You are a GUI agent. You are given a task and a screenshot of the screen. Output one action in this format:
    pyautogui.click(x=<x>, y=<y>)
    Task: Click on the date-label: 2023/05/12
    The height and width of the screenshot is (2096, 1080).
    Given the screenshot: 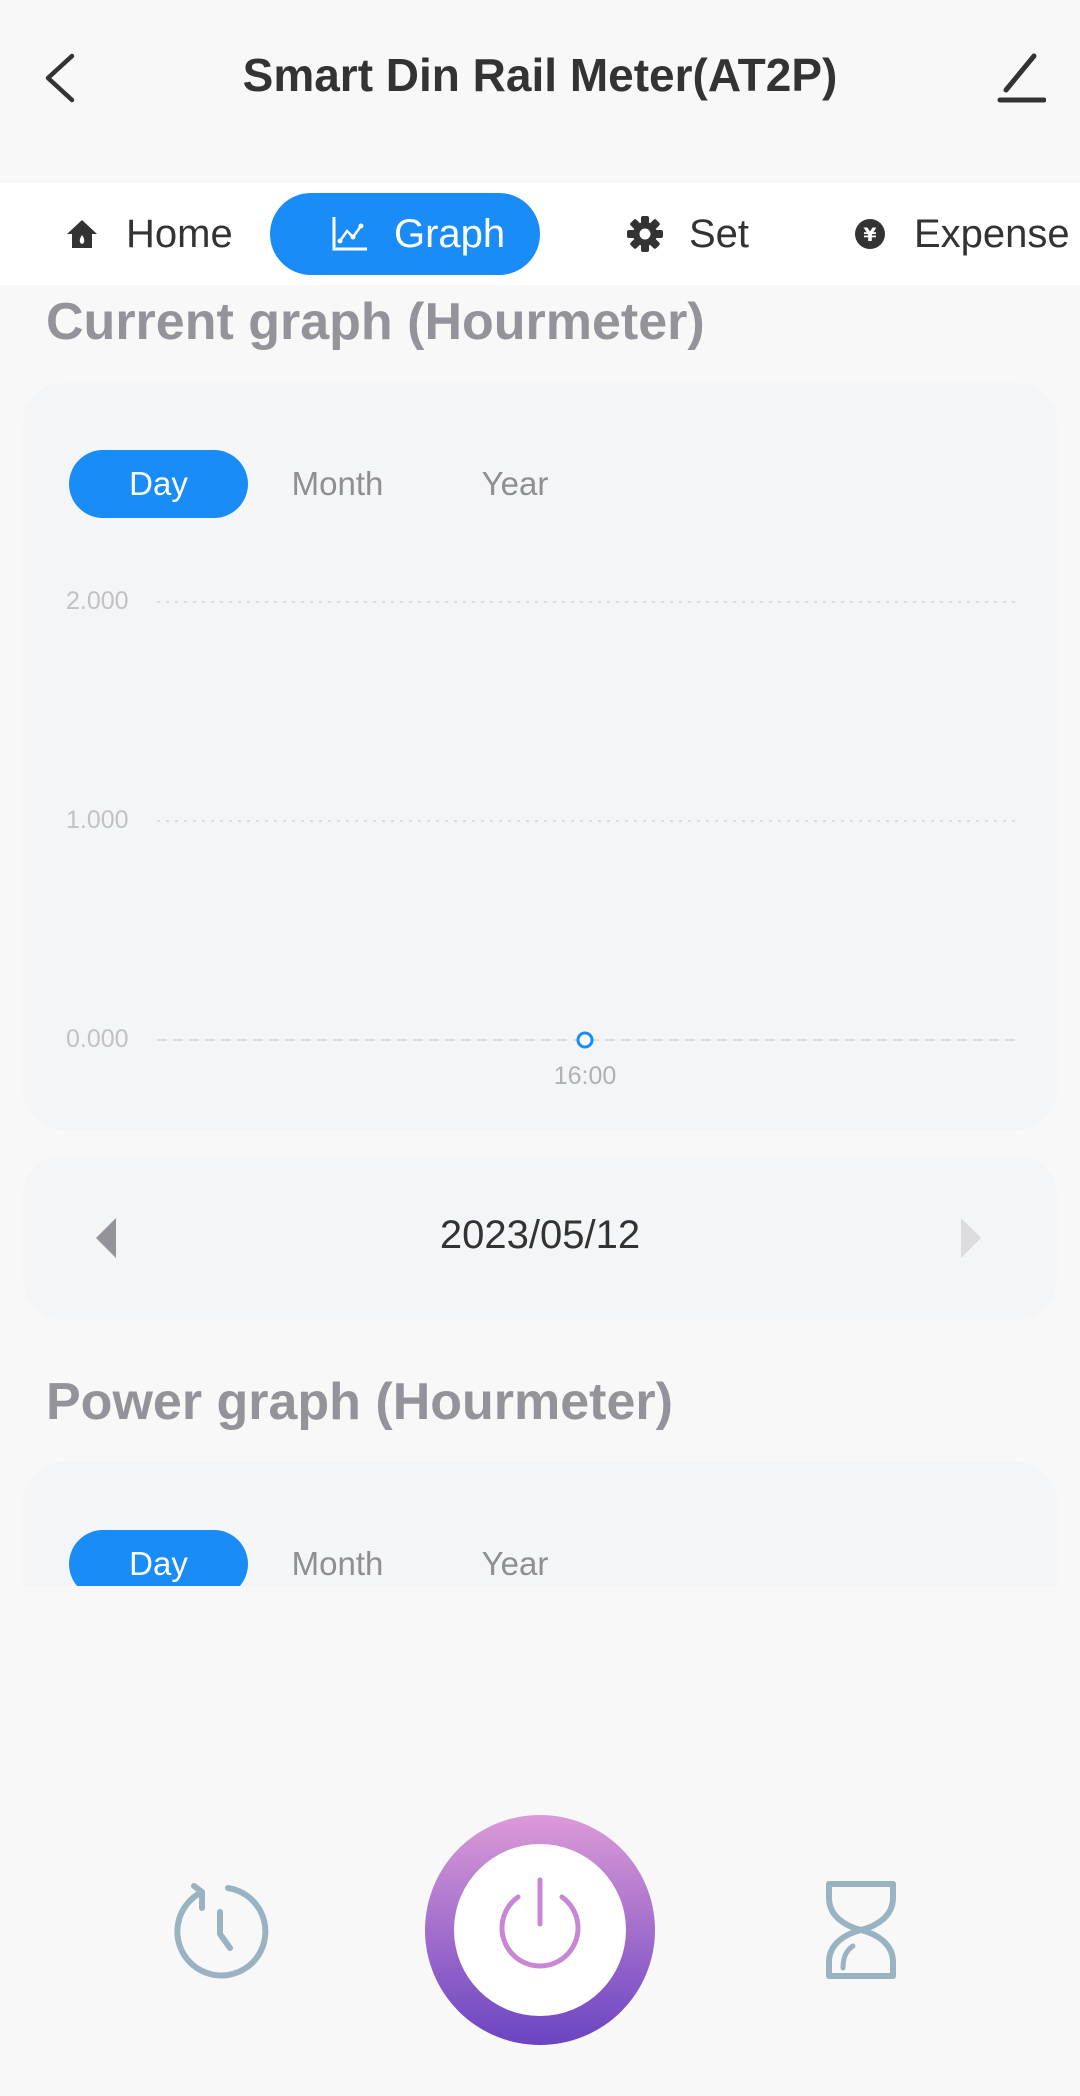 What is the action you would take?
    pyautogui.click(x=540, y=1235)
    